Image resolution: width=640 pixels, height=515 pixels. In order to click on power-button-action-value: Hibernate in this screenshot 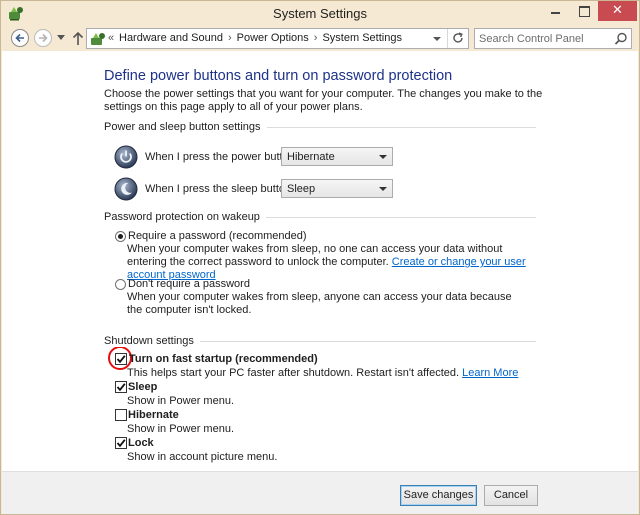, I will do `click(311, 157)`.